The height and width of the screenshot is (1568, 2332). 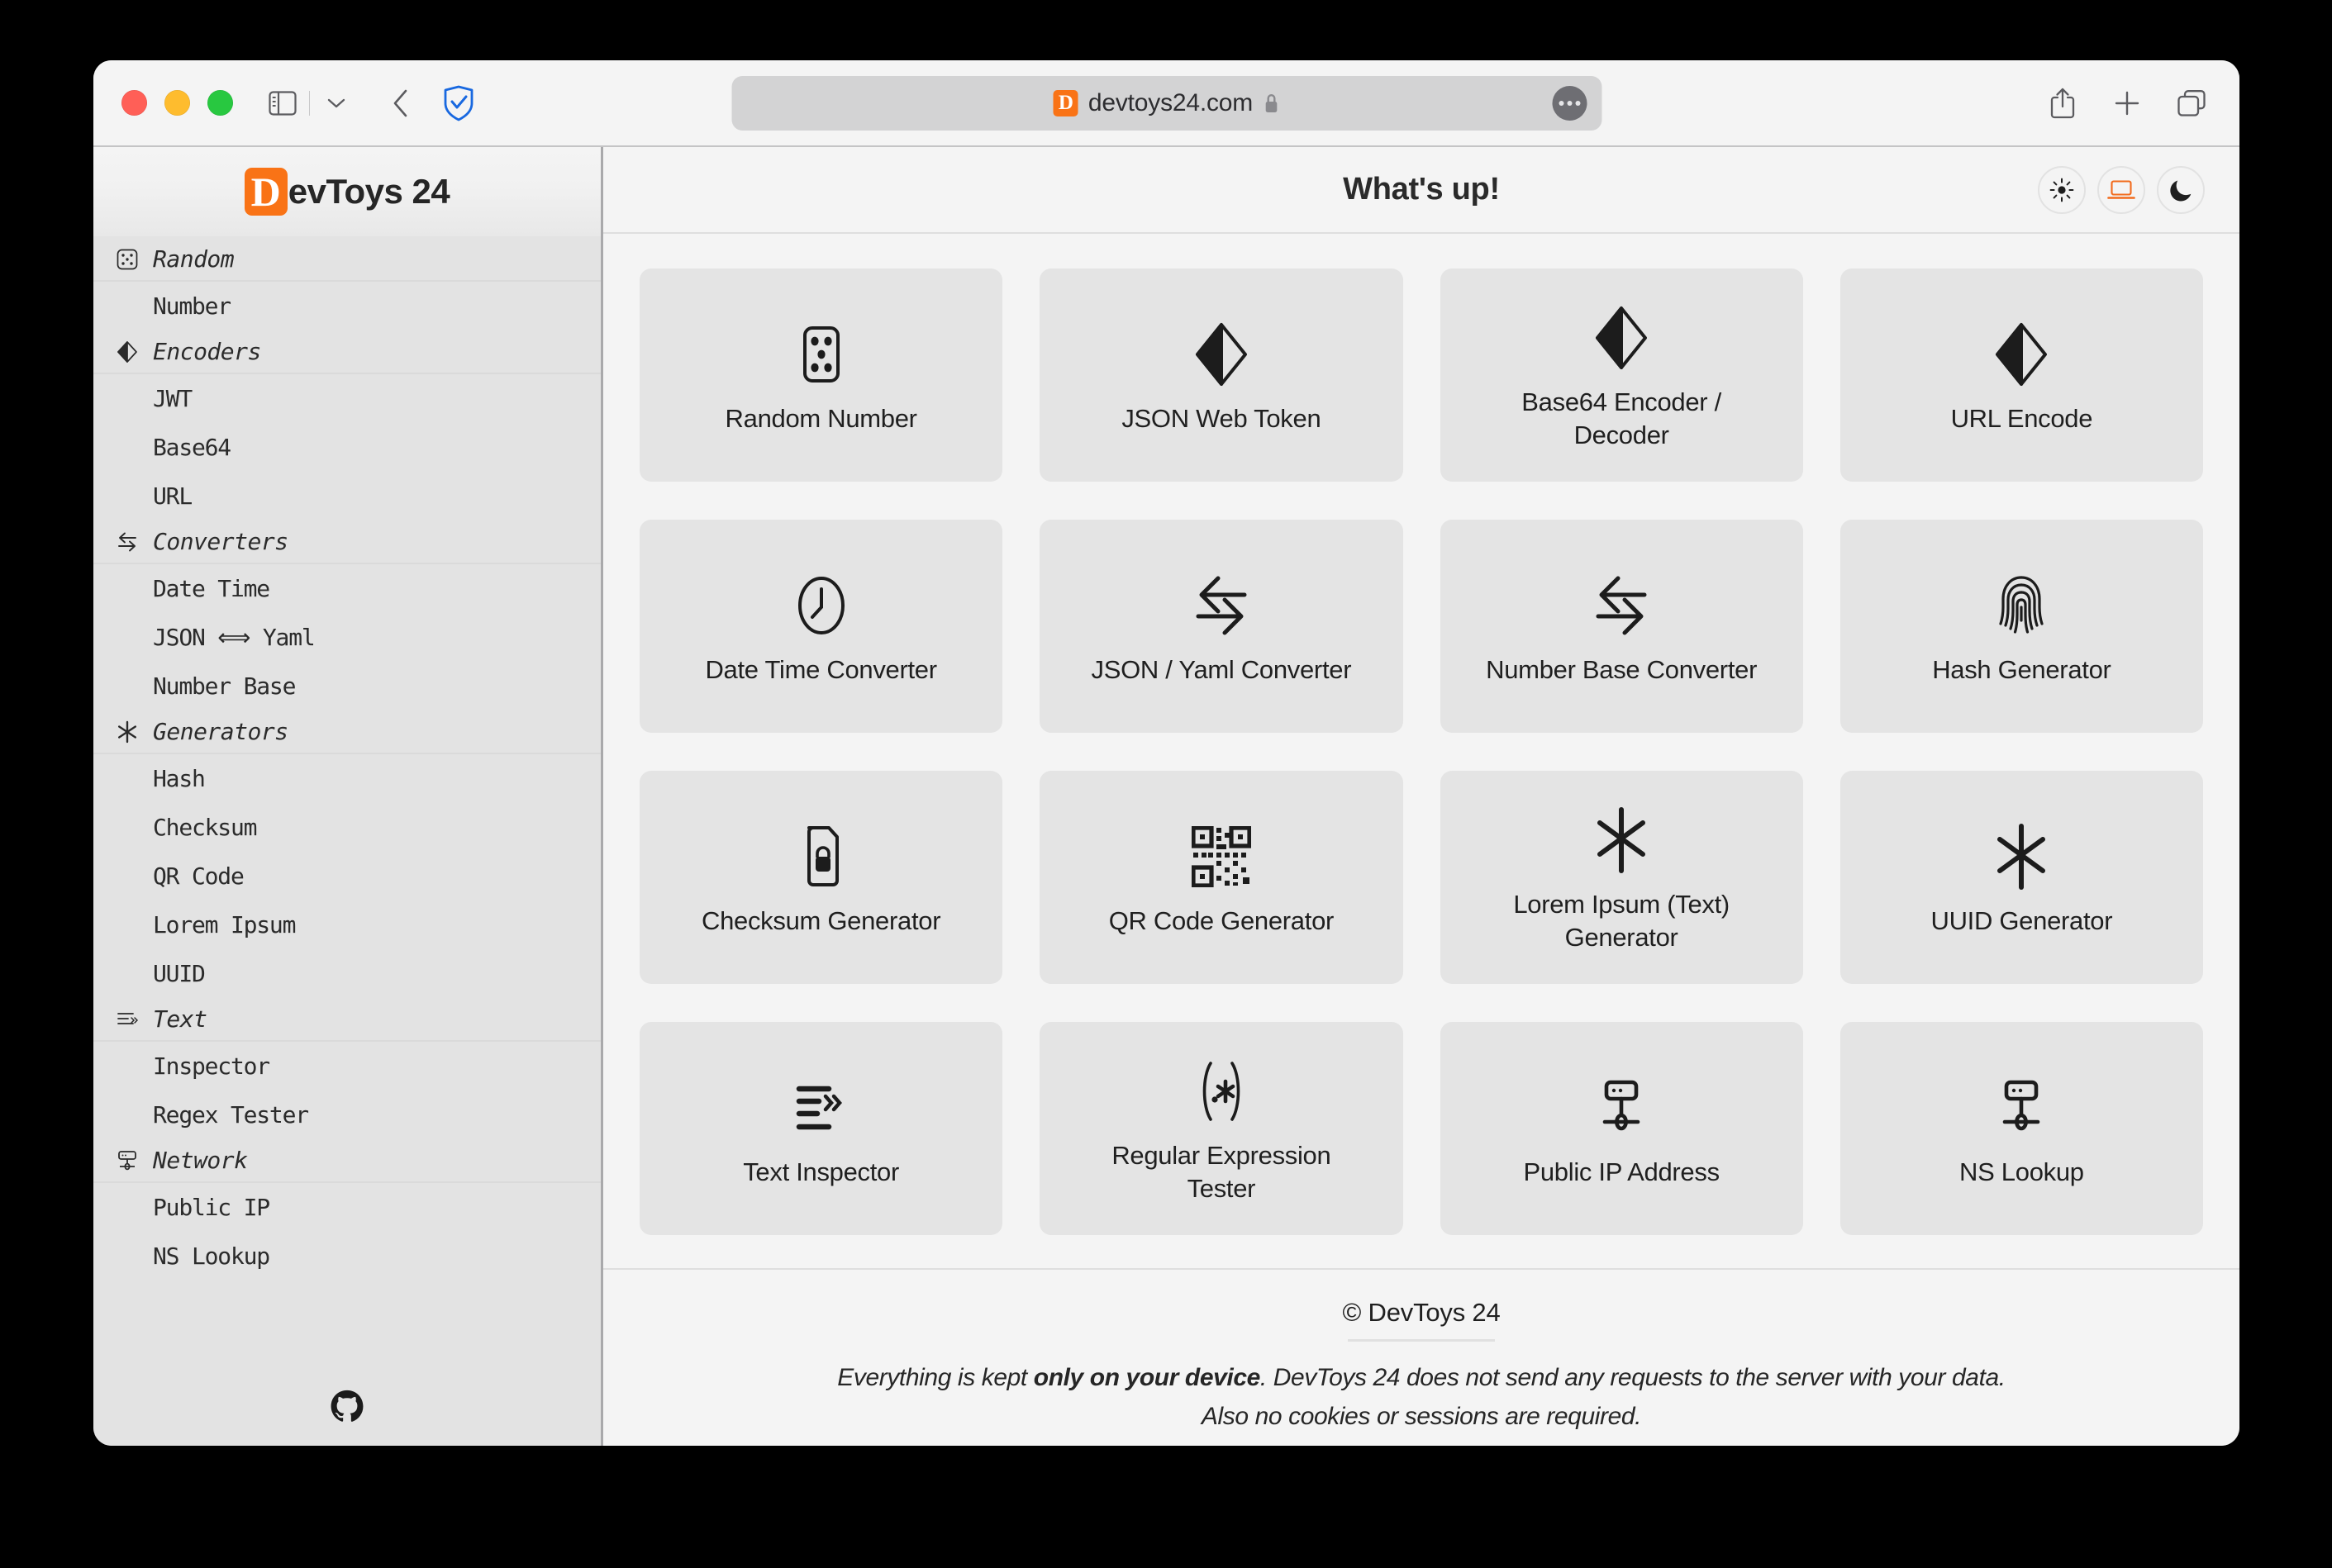 I want to click on tab-overview-button, so click(x=2191, y=104).